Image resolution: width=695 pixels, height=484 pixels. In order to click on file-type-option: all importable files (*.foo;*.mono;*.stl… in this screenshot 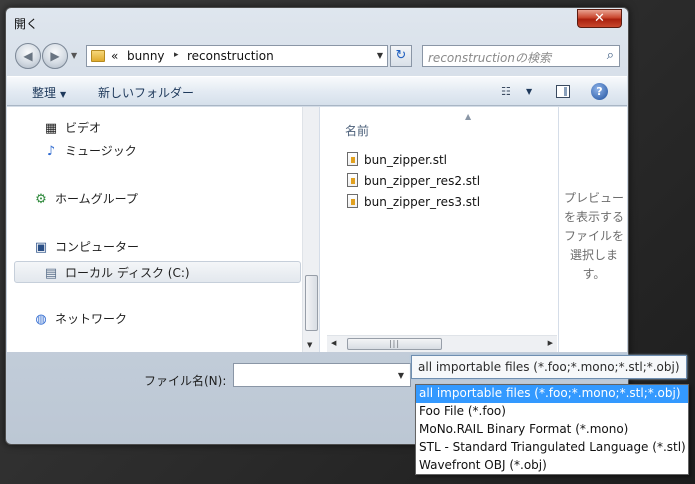, I will do `click(552, 394)`.